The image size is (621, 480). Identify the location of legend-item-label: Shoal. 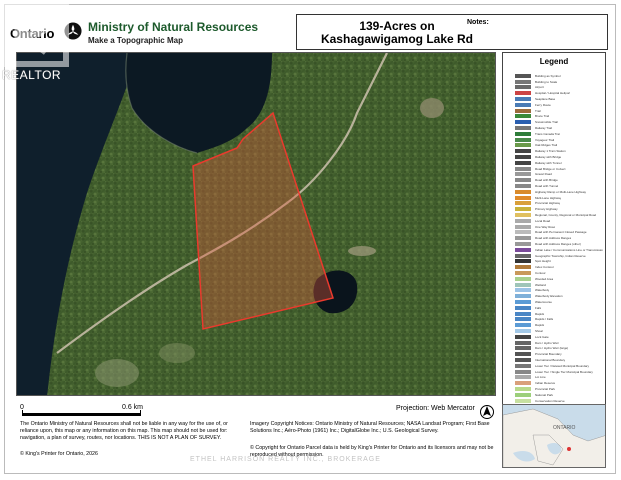
(539, 330).